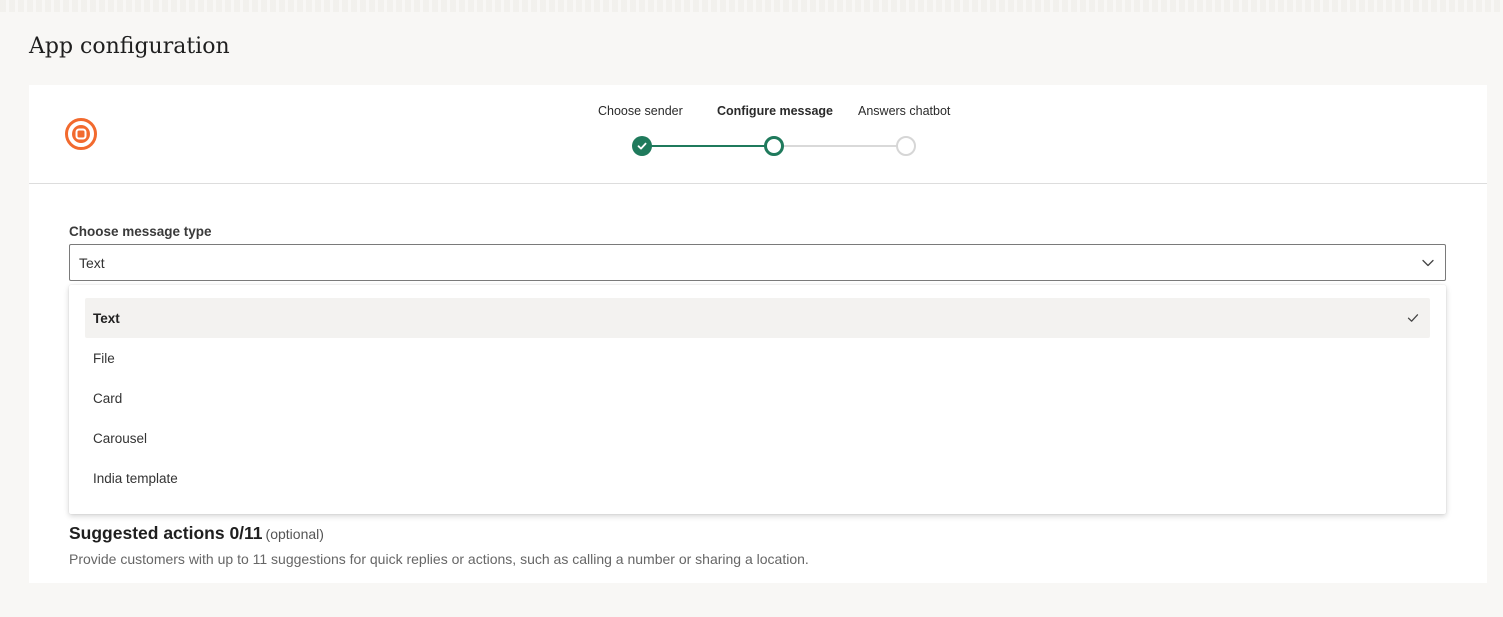  Describe the element at coordinates (757, 478) in the screenshot. I see `option-india-template: India template` at that location.